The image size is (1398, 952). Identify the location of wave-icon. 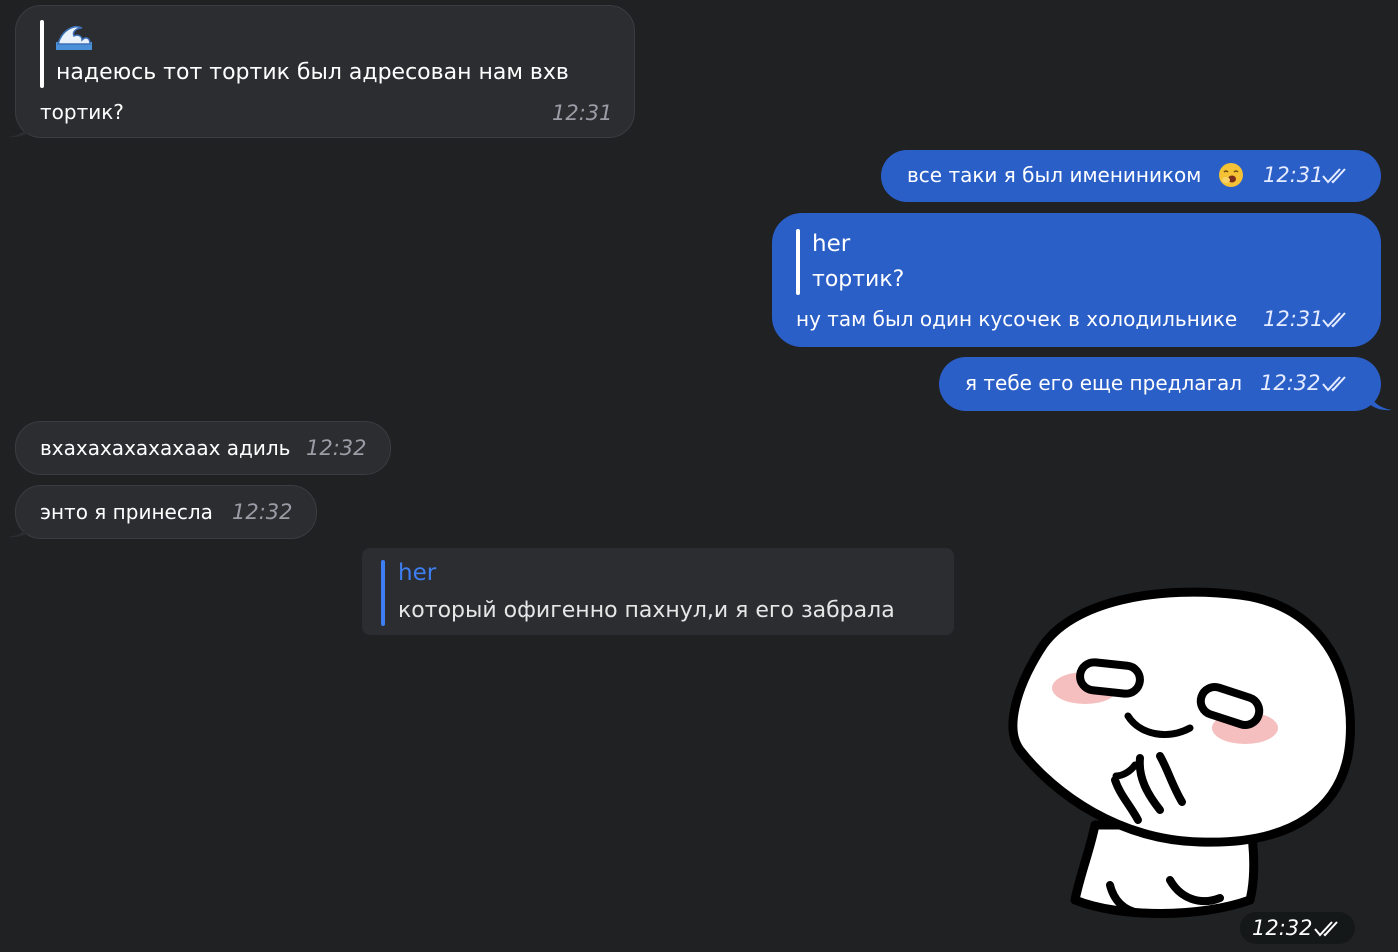
(74, 36).